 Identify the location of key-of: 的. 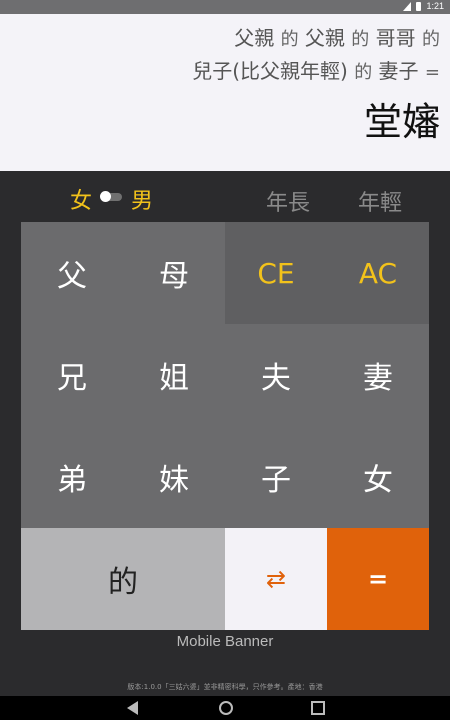
(123, 579).